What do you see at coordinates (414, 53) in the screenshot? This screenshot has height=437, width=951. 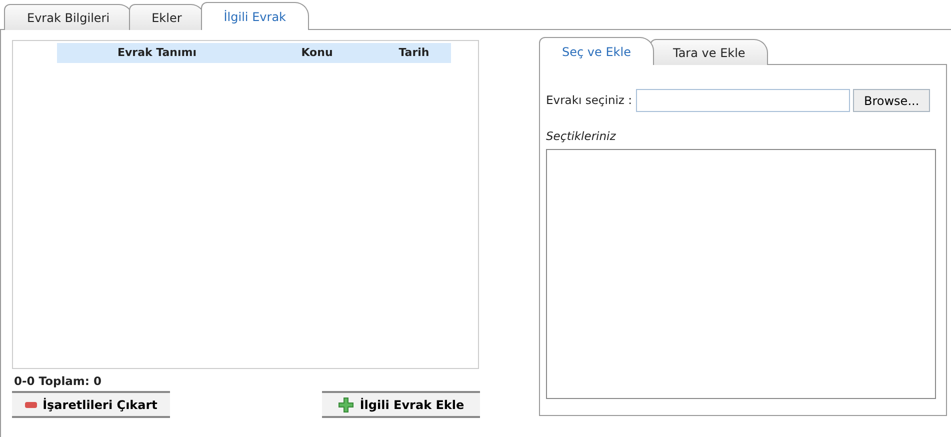 I see `column-header: Tarih` at bounding box center [414, 53].